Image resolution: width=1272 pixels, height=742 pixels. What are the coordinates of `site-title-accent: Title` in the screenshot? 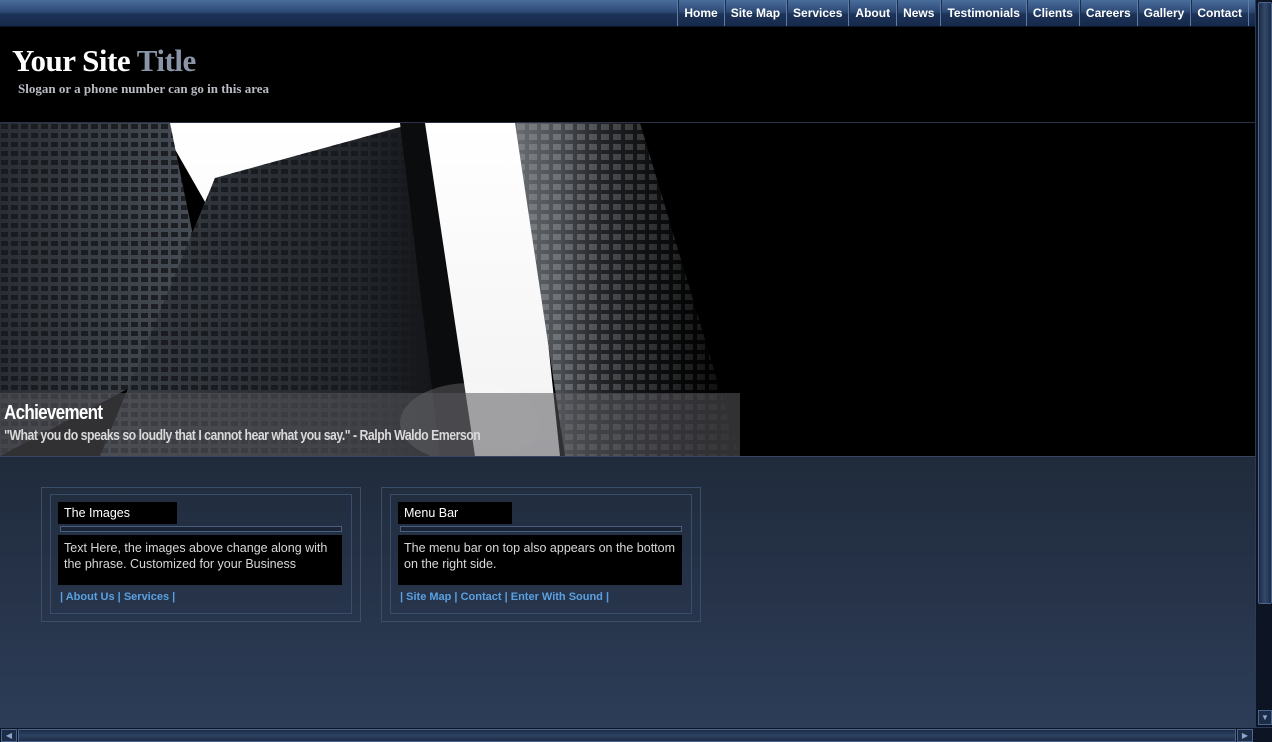 It's located at (166, 60).